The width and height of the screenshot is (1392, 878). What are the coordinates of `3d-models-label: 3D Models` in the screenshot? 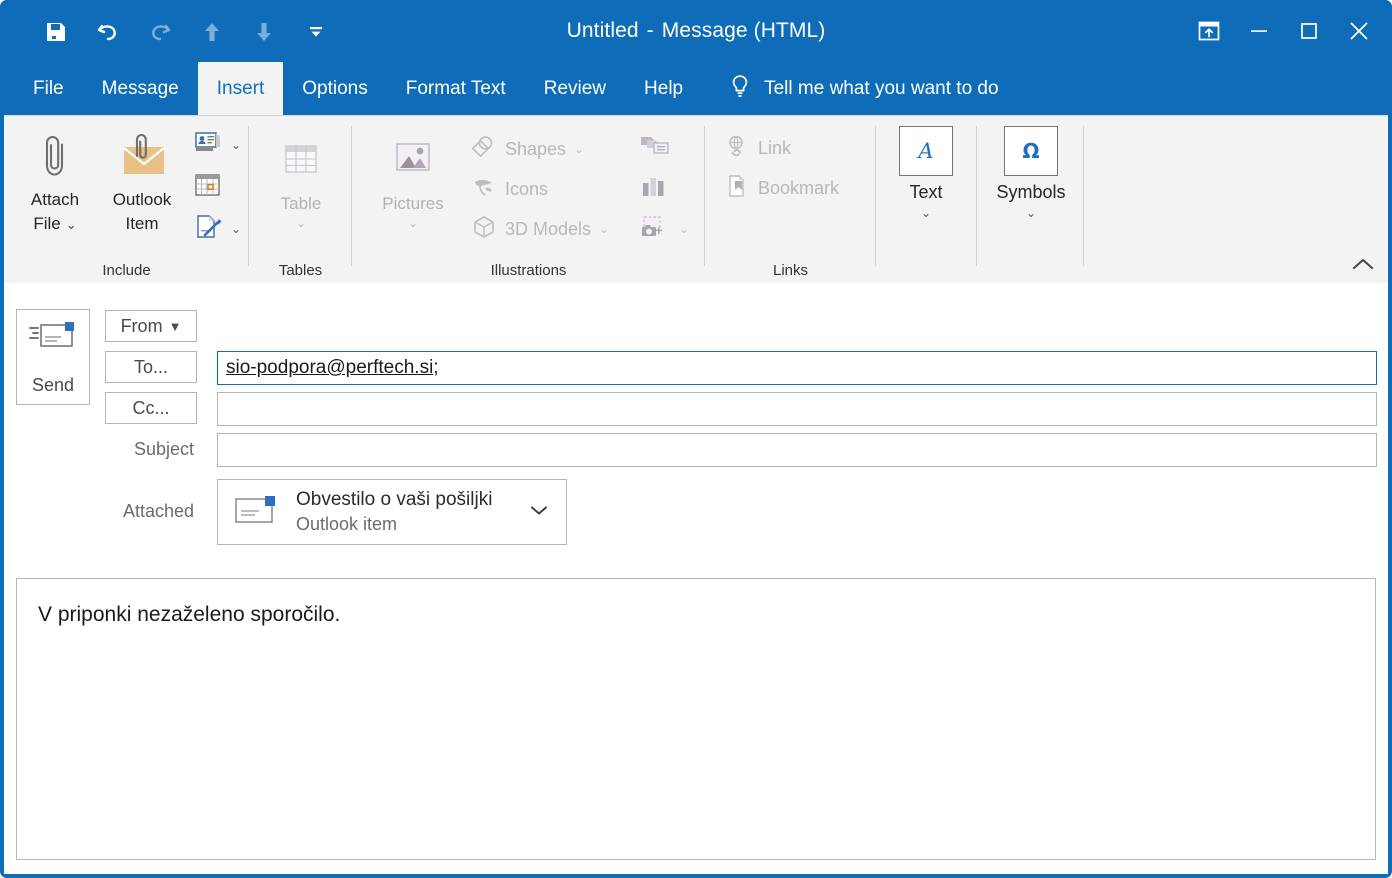 It's located at (548, 228).